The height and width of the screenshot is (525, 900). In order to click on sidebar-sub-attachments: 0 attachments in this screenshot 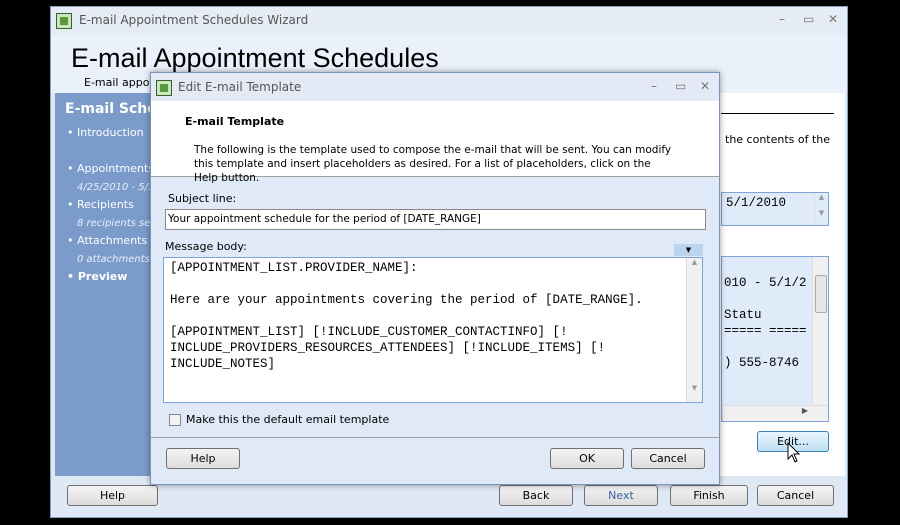, I will do `click(113, 259)`.